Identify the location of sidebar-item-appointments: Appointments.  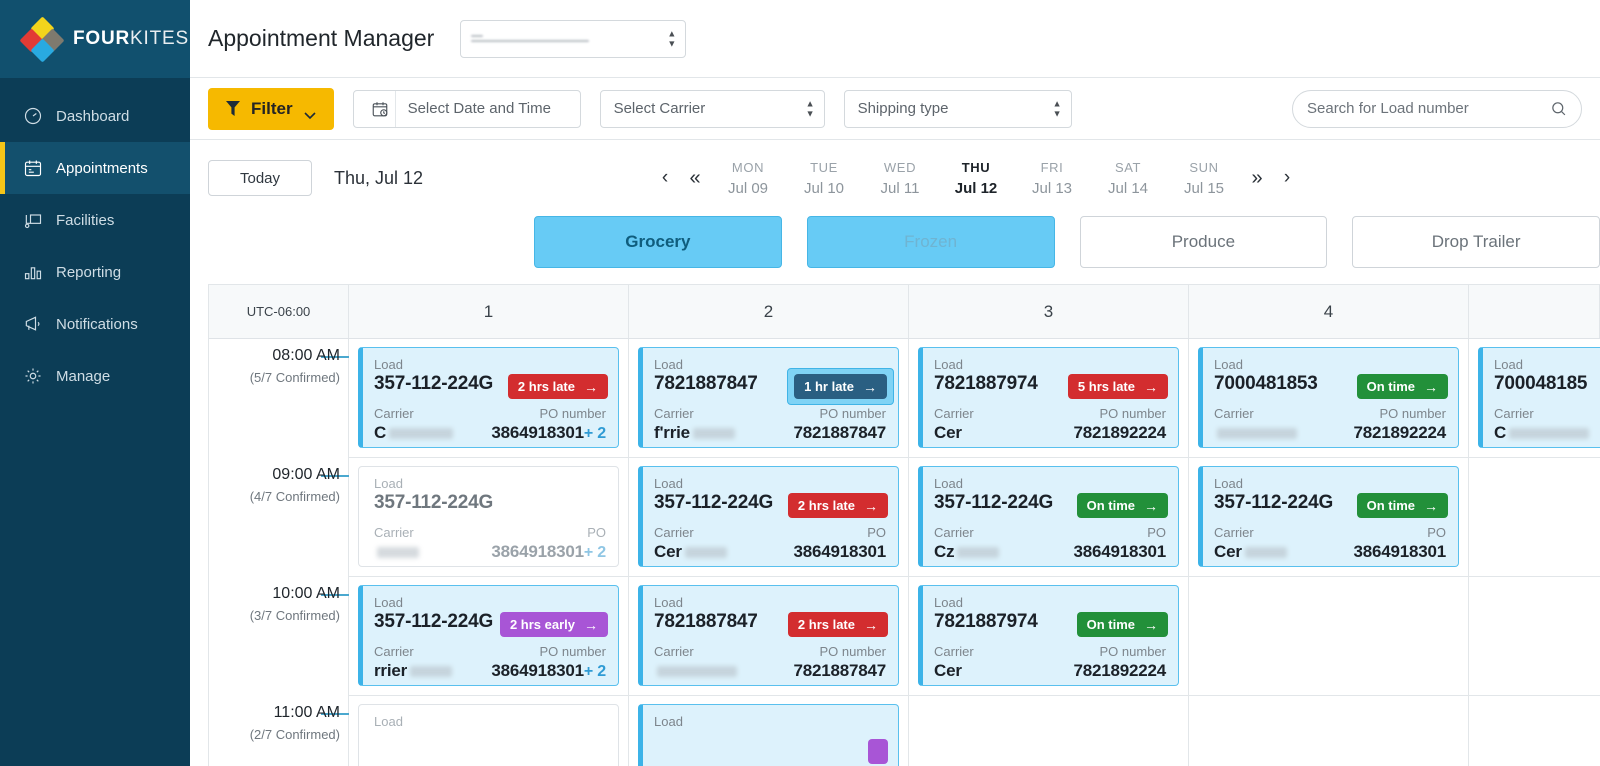
(95, 168).